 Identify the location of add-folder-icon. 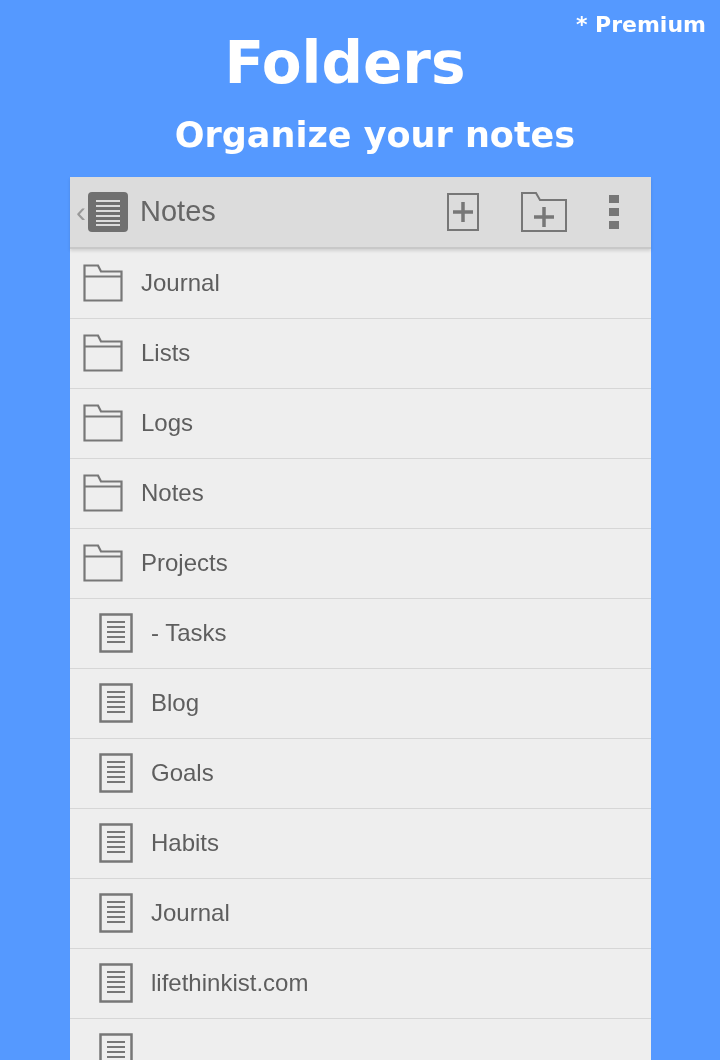
(544, 211).